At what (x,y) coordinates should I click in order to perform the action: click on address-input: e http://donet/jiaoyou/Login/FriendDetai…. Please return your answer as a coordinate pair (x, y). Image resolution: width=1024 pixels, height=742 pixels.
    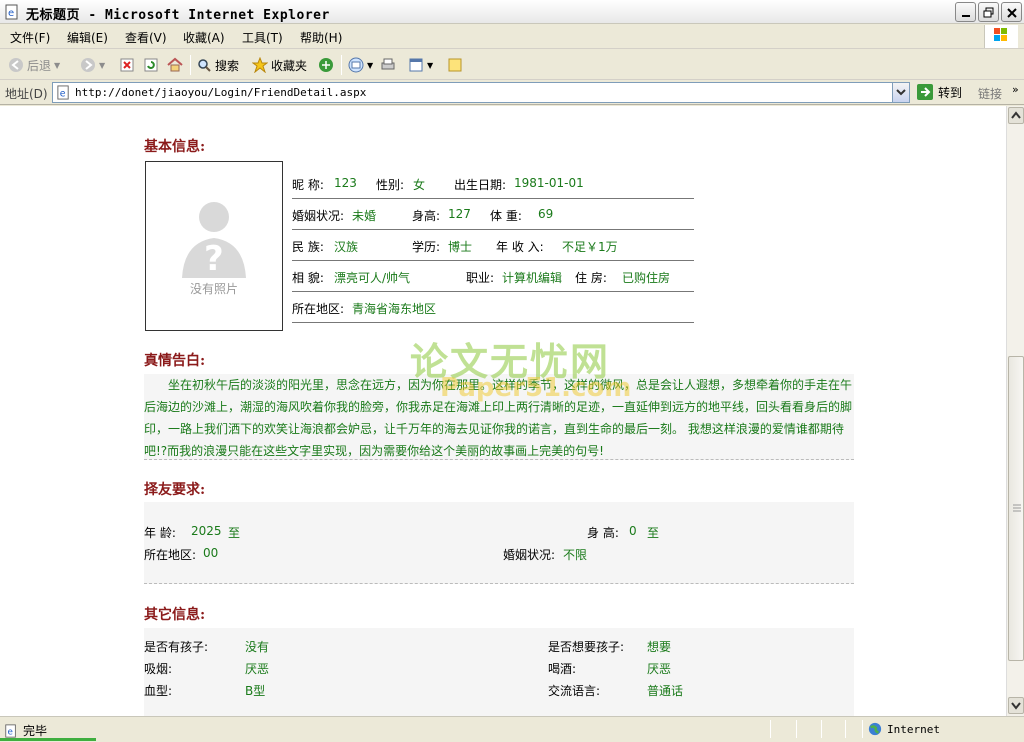
    Looking at the image, I should click on (481, 92).